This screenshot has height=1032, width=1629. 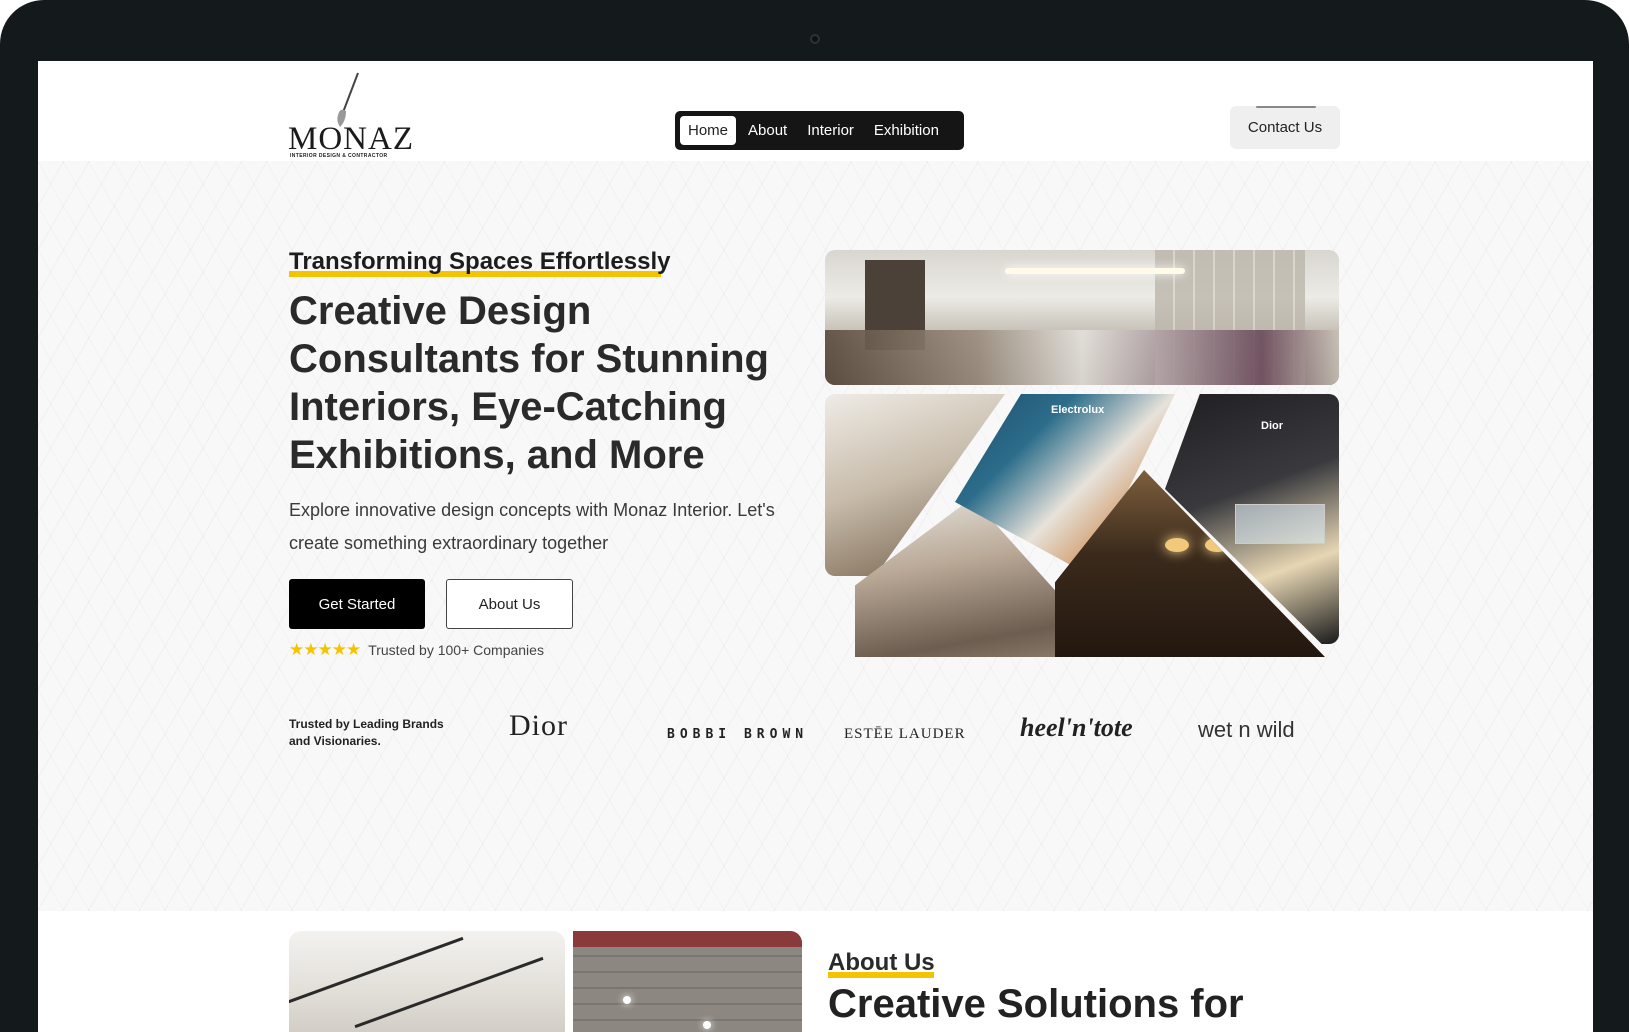 I want to click on brand-logo-dior: Dior, so click(x=538, y=725).